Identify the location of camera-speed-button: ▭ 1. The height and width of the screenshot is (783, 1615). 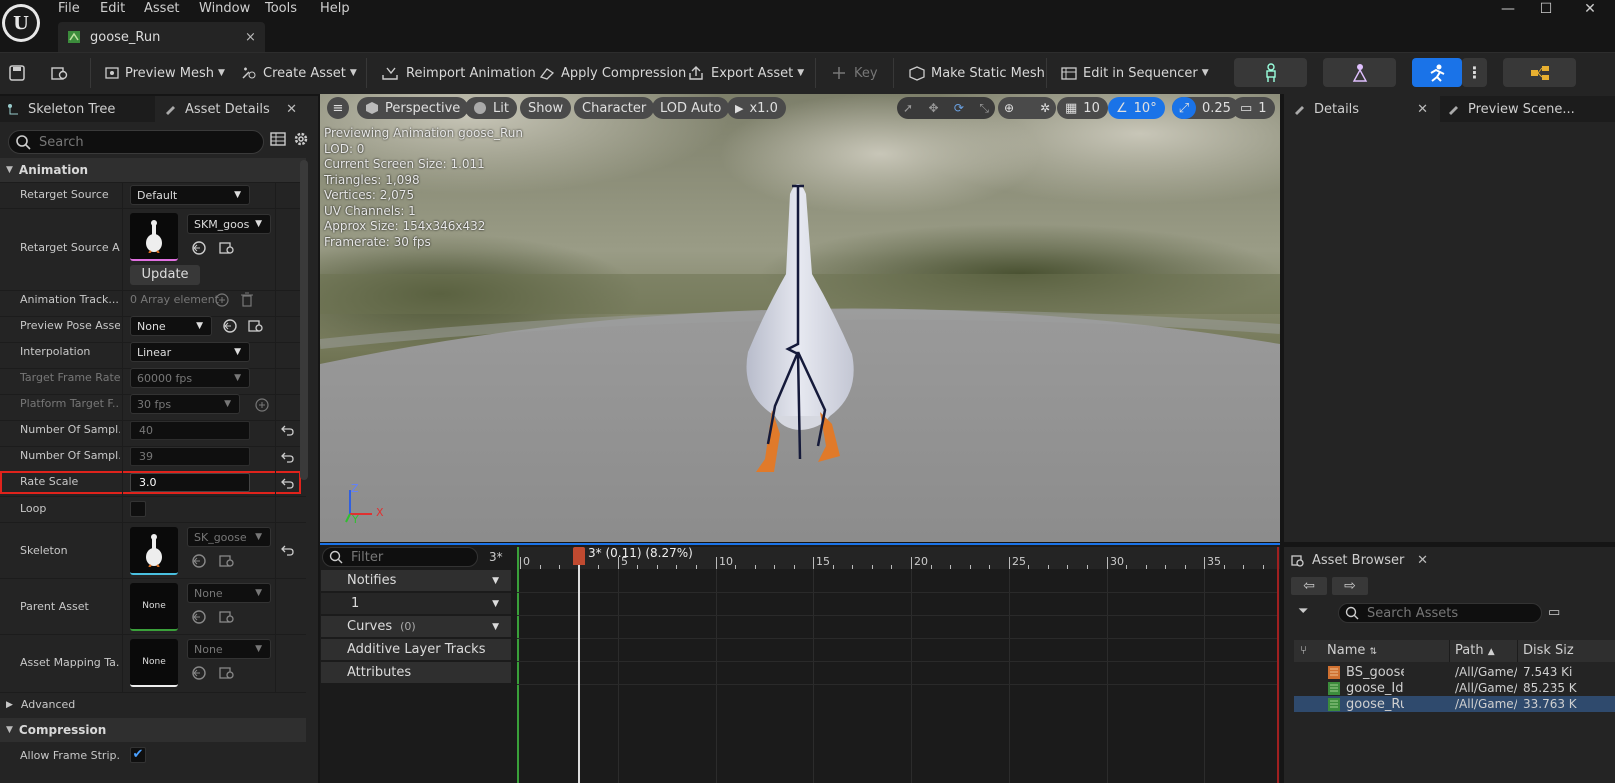
(1253, 108).